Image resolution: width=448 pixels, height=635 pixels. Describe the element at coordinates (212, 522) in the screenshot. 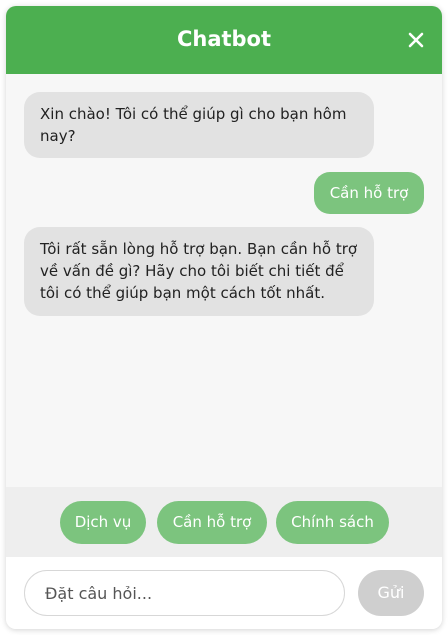

I see `quick-reply-can-ho-tro: Cần hỗ trợ` at that location.